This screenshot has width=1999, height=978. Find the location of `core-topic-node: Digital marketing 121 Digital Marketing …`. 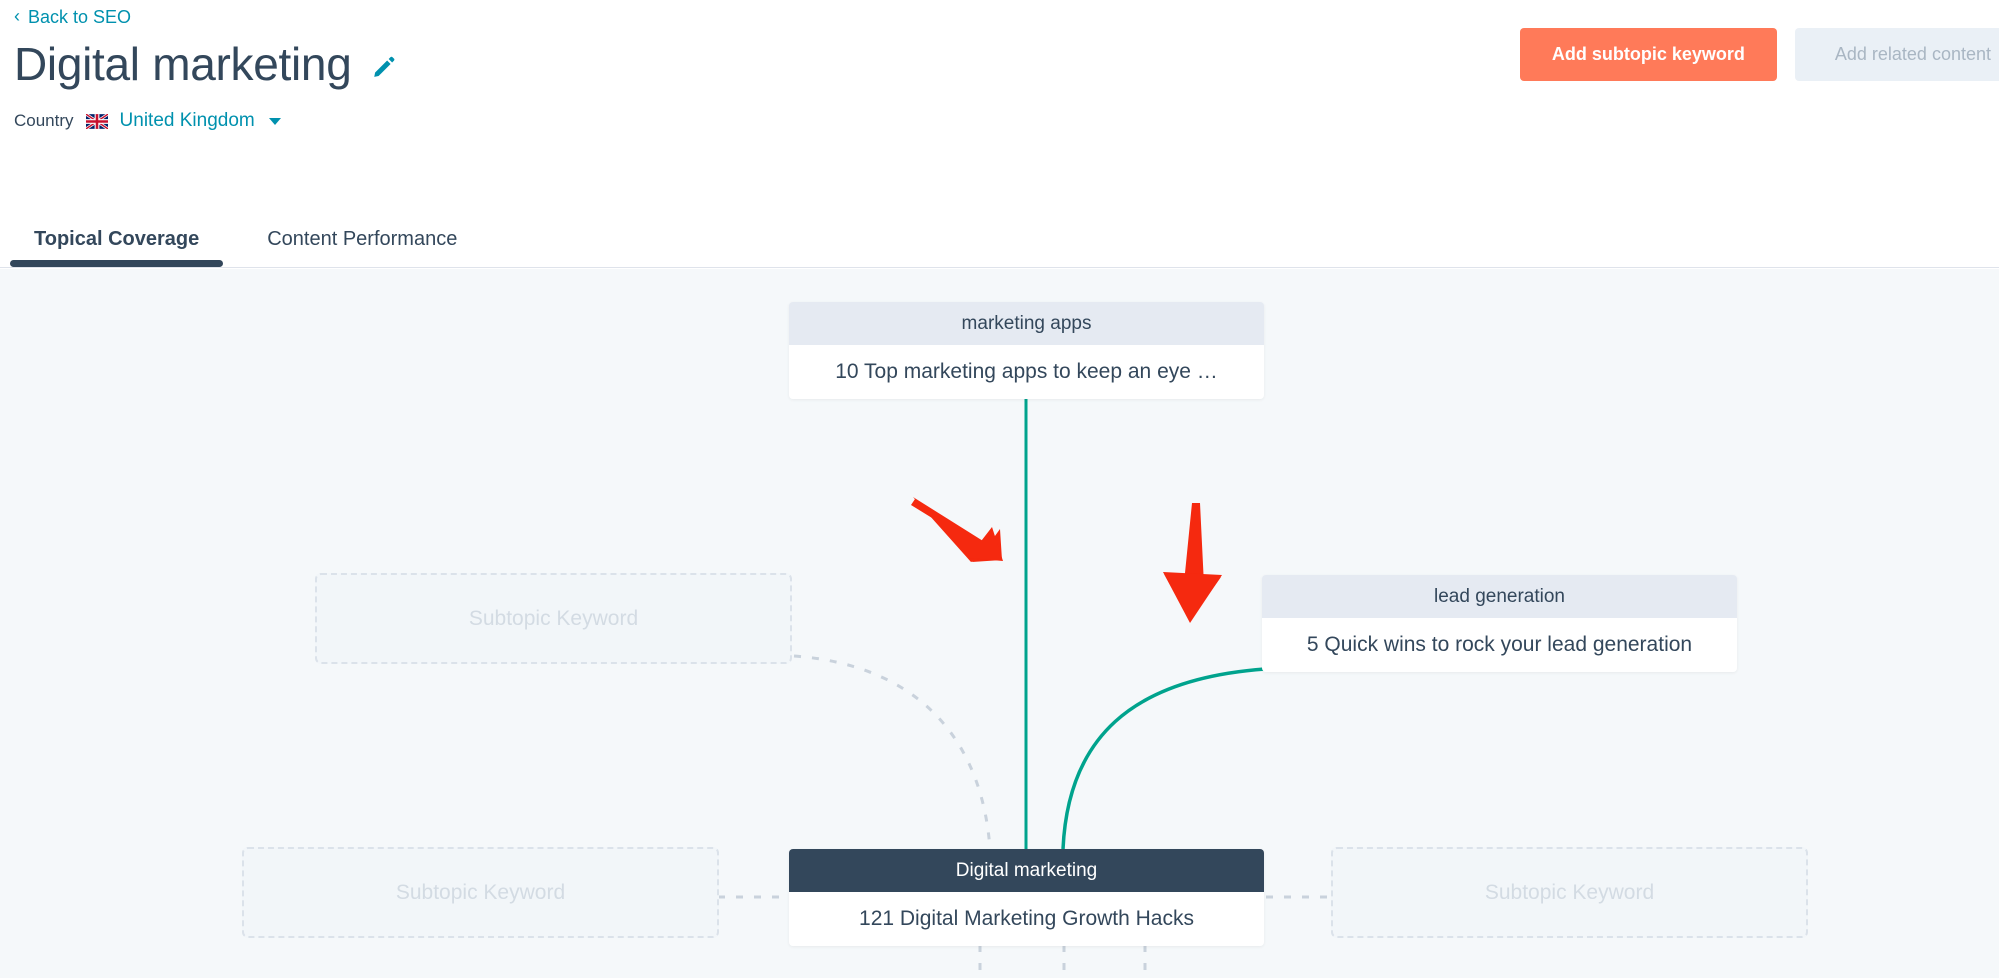

core-topic-node: Digital marketing 121 Digital Marketing … is located at coordinates (1026, 897).